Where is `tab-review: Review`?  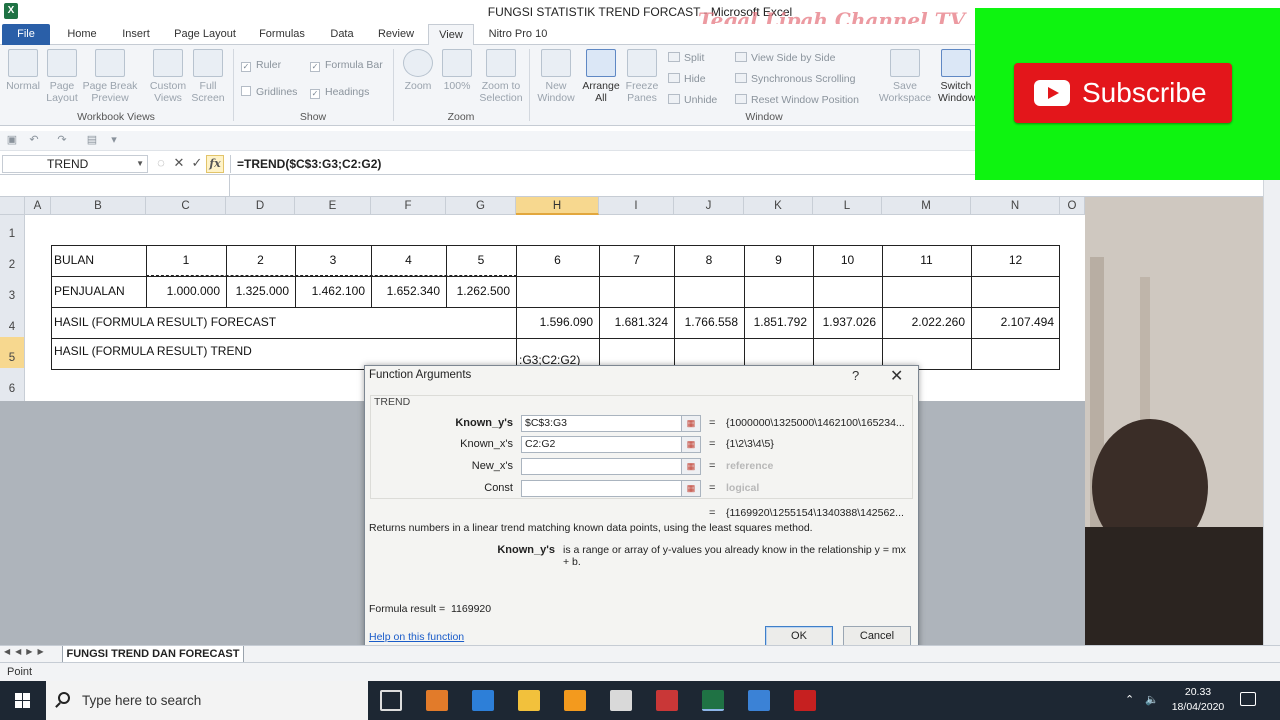 tab-review: Review is located at coordinates (396, 34).